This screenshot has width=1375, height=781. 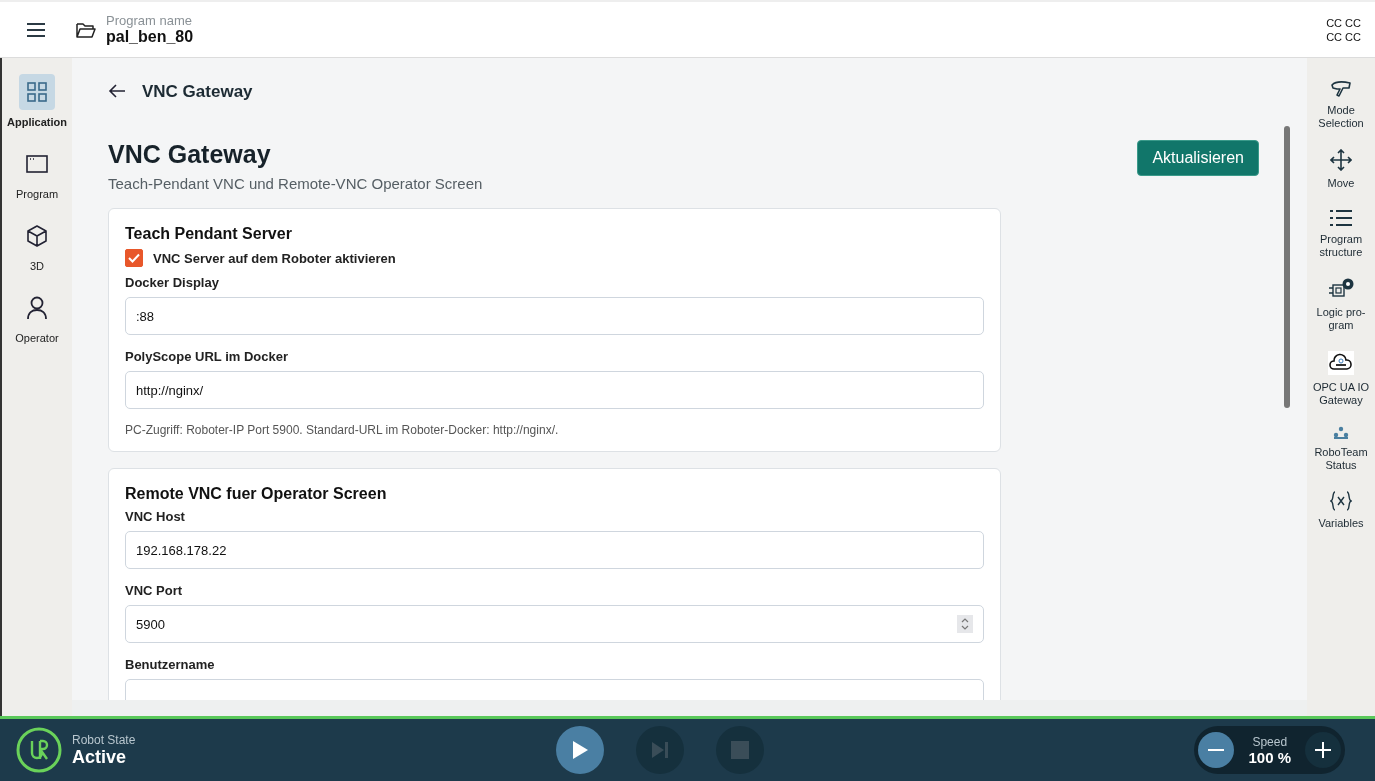 What do you see at coordinates (155, 516) in the screenshot?
I see `field-label: VNC Host` at bounding box center [155, 516].